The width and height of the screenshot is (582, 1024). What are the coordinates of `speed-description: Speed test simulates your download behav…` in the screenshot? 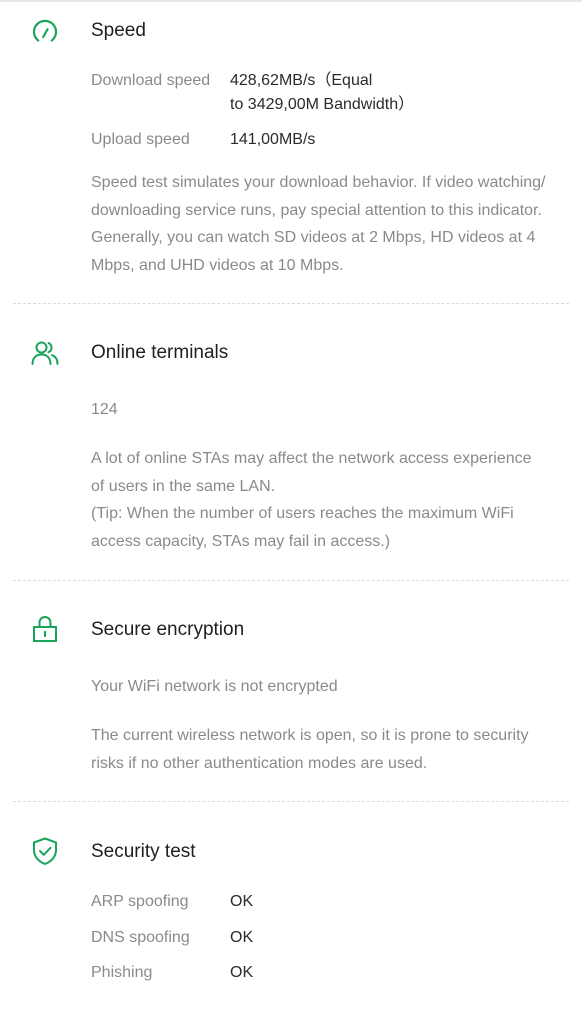 It's located at (326, 224).